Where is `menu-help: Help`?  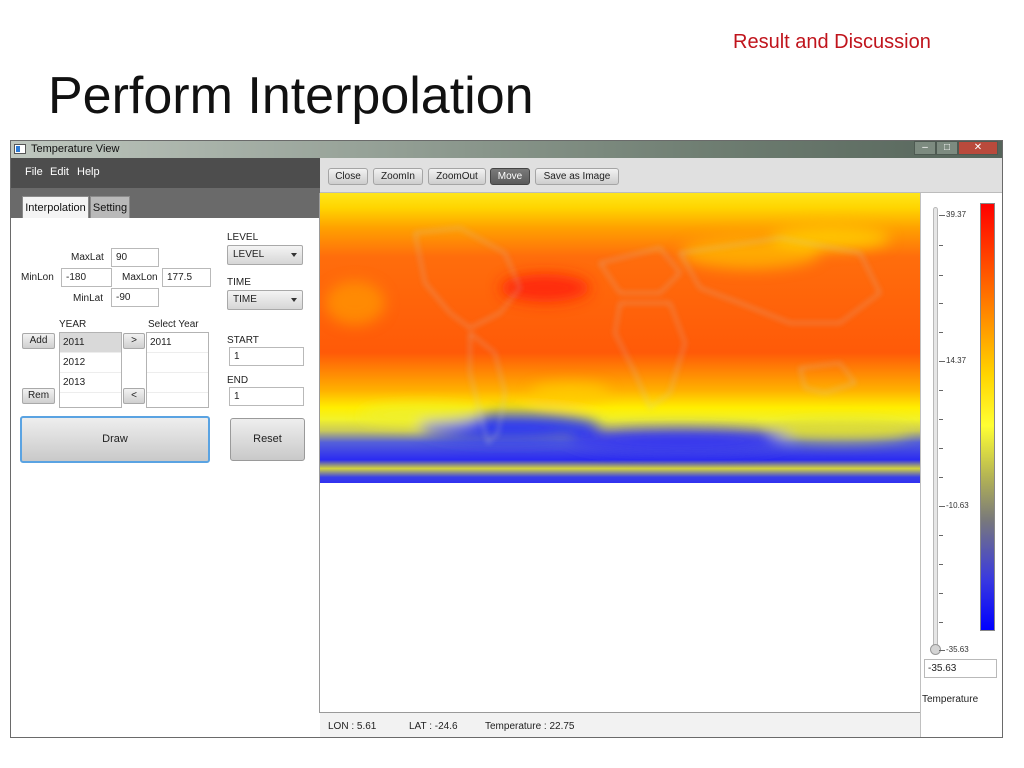 menu-help: Help is located at coordinates (88, 172).